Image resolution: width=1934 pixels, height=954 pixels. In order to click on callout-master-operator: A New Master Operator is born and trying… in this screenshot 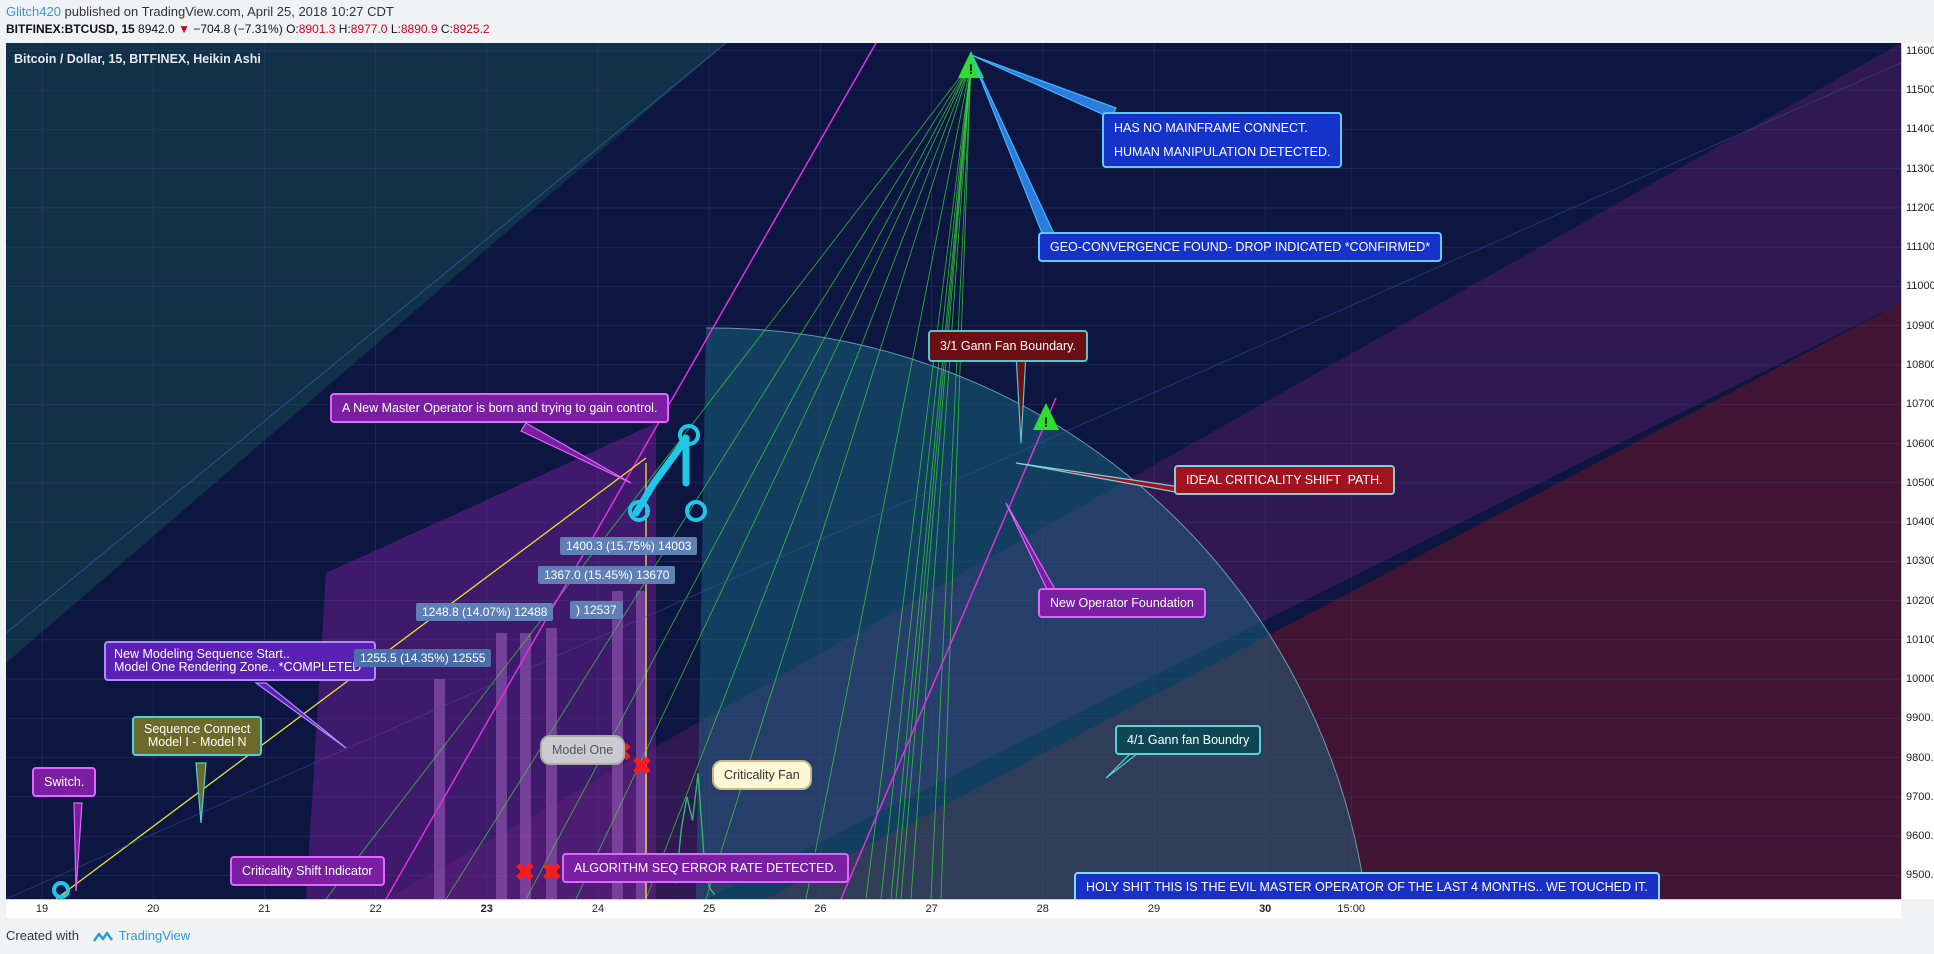, I will do `click(500, 408)`.